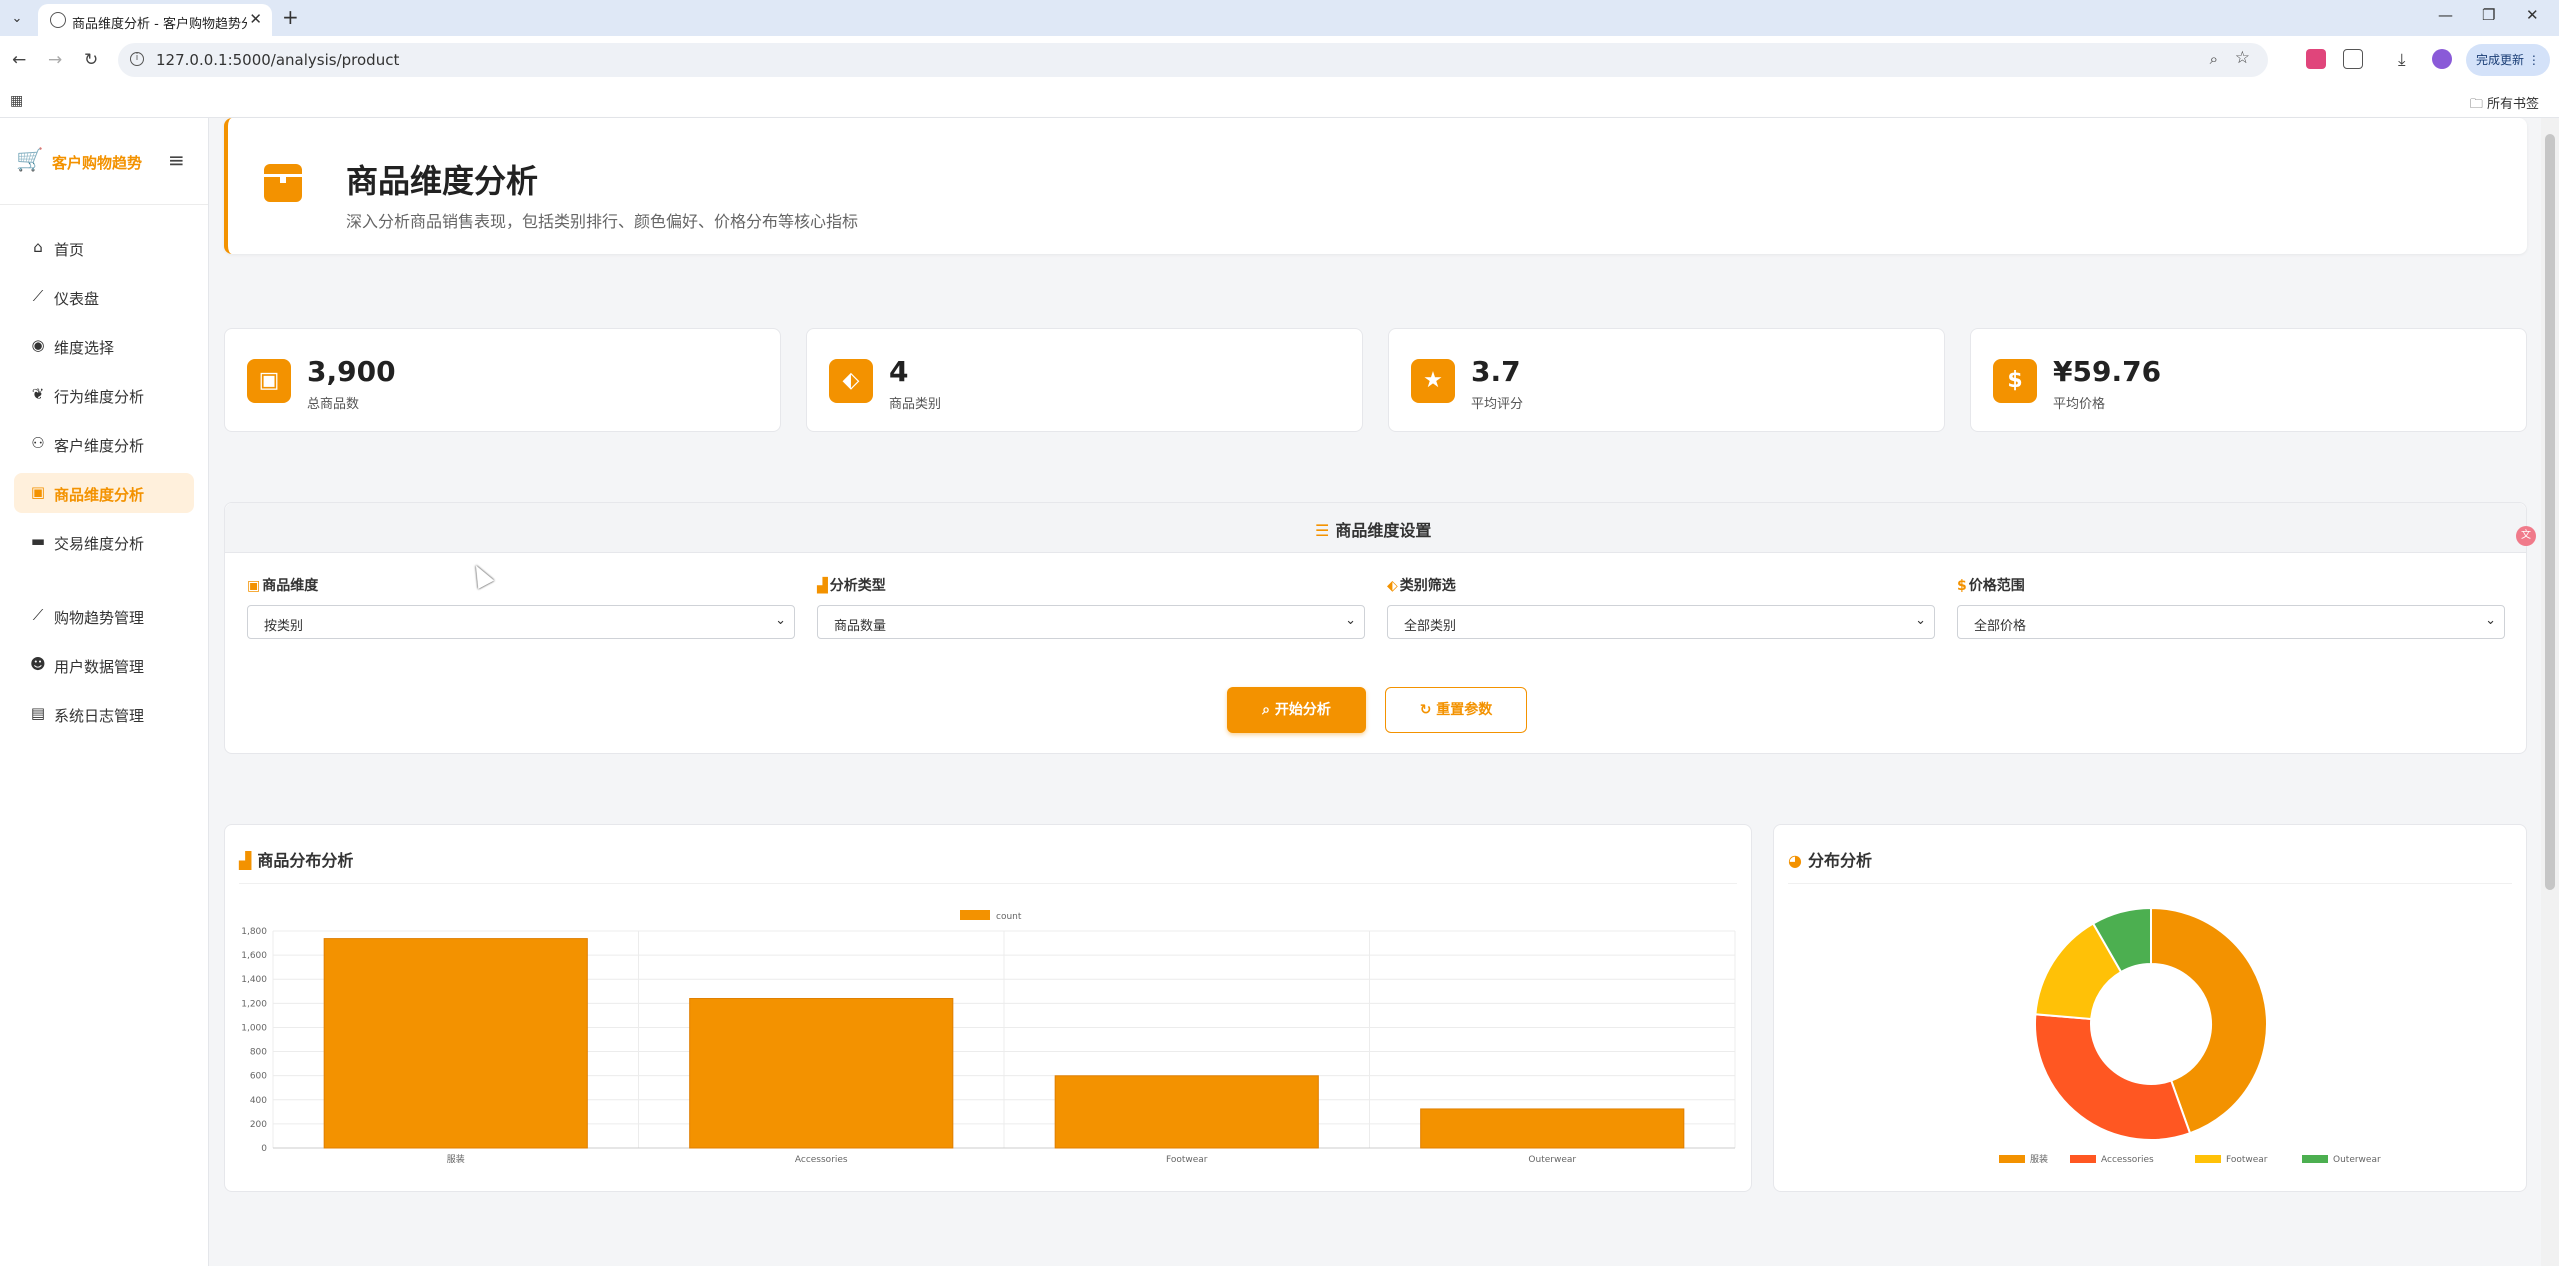  I want to click on sidebar-item-customer: ⚇ 客户维度分析, so click(104, 444).